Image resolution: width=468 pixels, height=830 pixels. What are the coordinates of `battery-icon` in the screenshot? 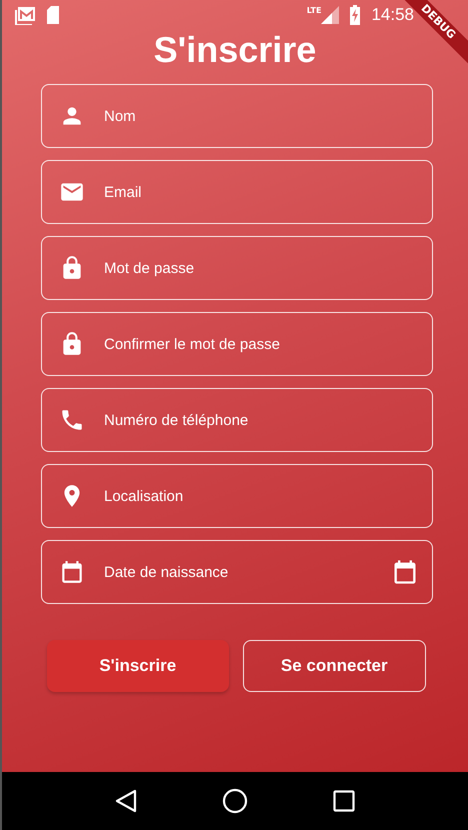 It's located at (355, 15).